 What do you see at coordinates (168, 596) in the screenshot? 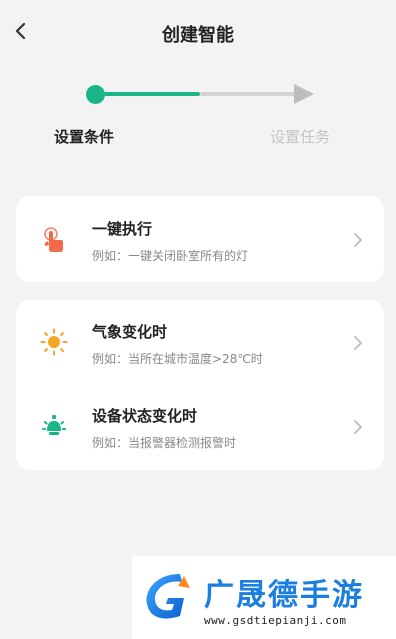
I see `brand-logo-icon` at bounding box center [168, 596].